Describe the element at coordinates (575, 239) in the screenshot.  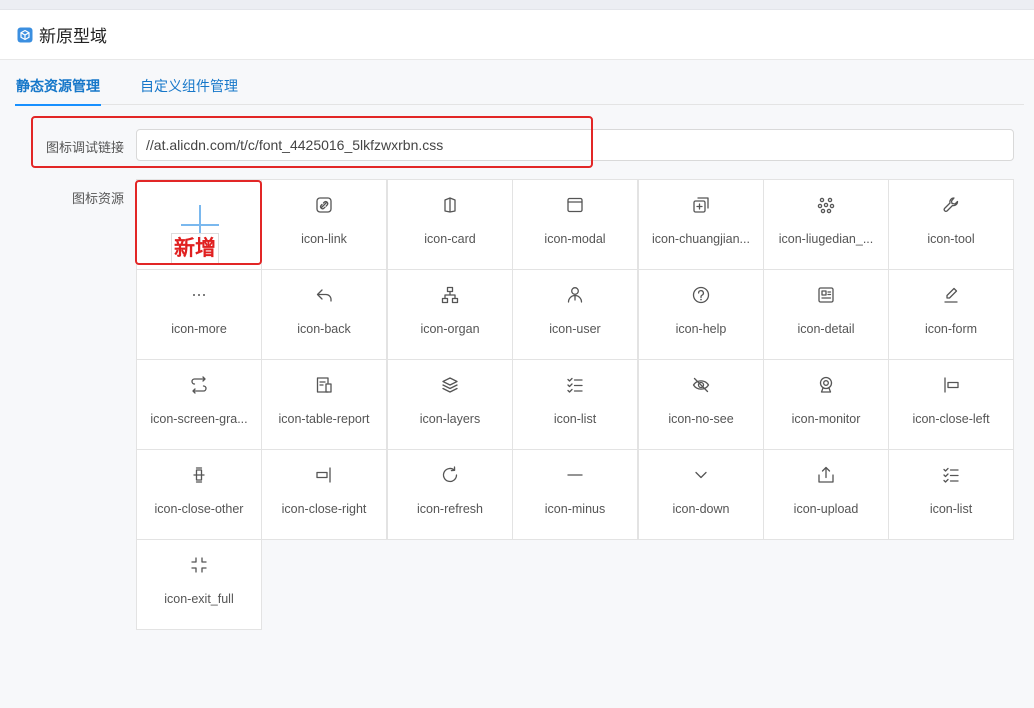
I see `icon-tile-label: icon-modal` at that location.